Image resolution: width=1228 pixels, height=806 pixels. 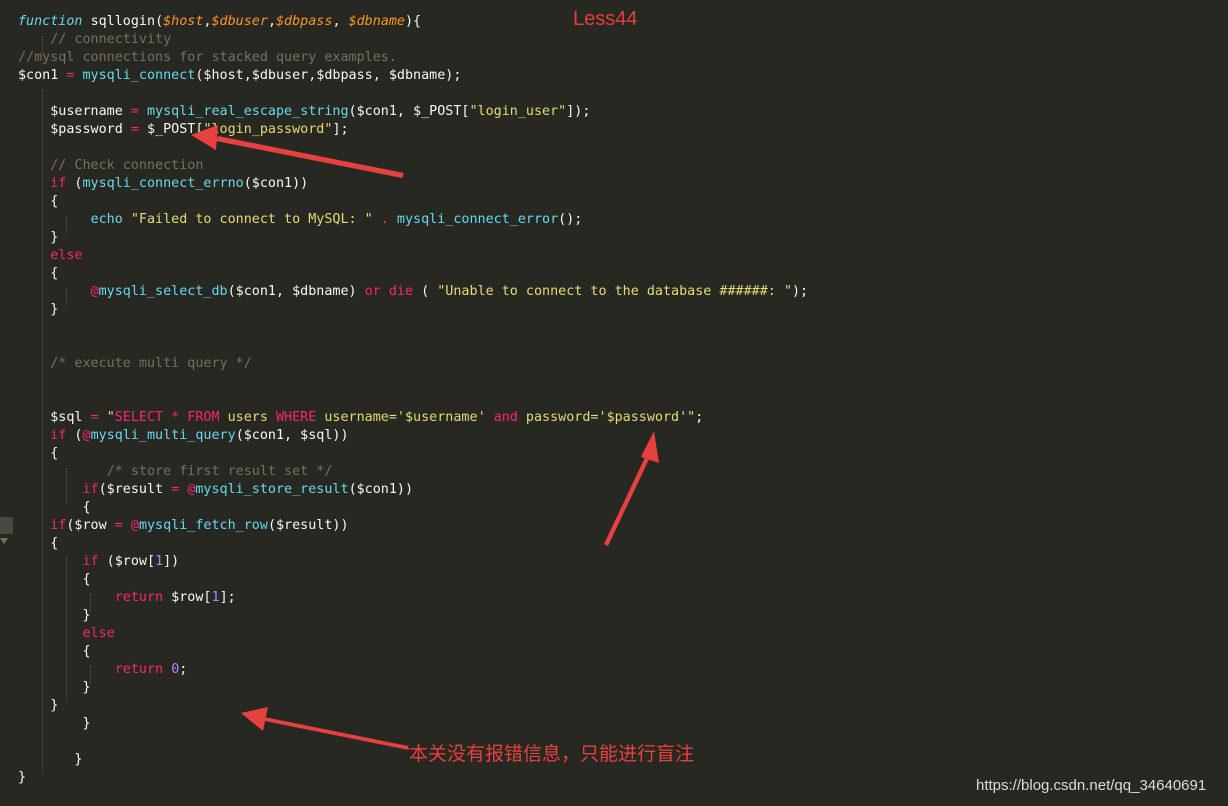 What do you see at coordinates (297, 151) in the screenshot?
I see `arrow-to-password-post` at bounding box center [297, 151].